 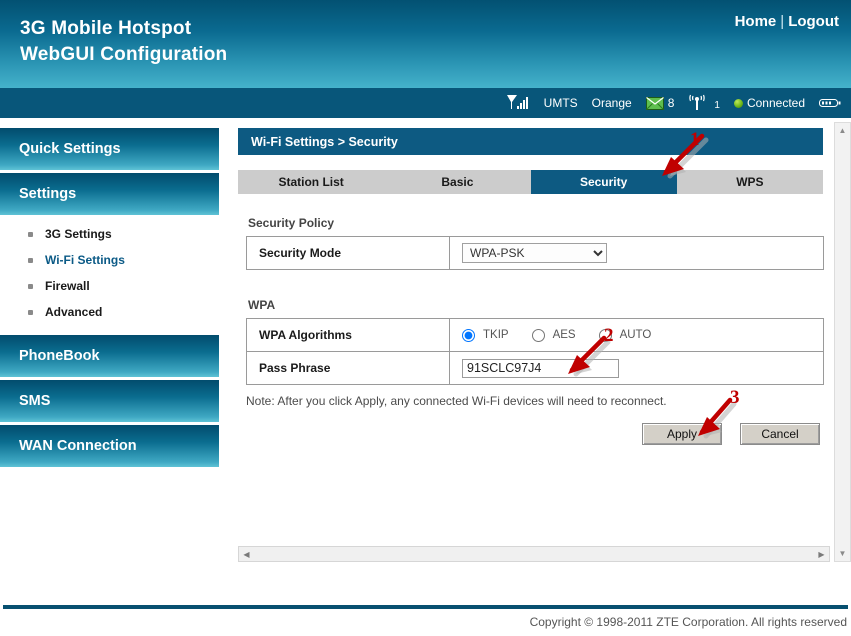 I want to click on tab-label-wps: WPS, so click(x=750, y=182).